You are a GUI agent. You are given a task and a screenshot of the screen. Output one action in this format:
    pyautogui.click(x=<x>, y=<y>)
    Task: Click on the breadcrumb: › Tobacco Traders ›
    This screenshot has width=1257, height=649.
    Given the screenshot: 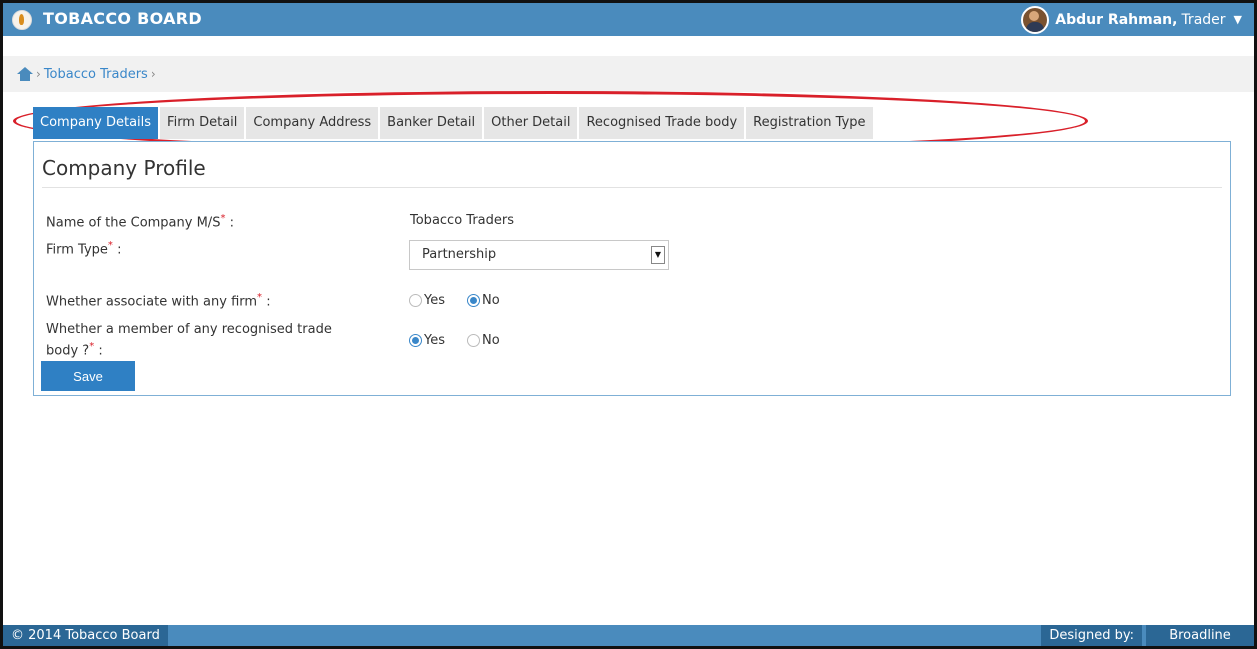 What is the action you would take?
    pyautogui.click(x=628, y=74)
    